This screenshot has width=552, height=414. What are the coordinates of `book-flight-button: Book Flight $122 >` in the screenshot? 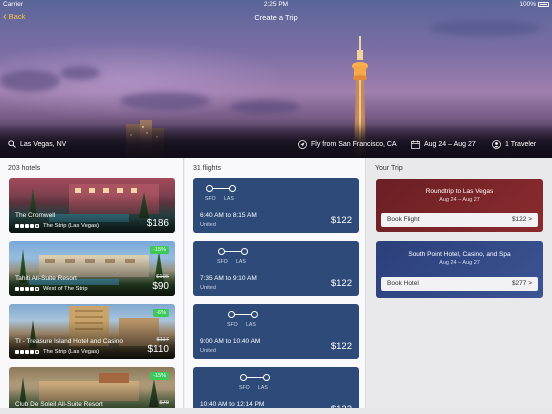 It's located at (459, 220).